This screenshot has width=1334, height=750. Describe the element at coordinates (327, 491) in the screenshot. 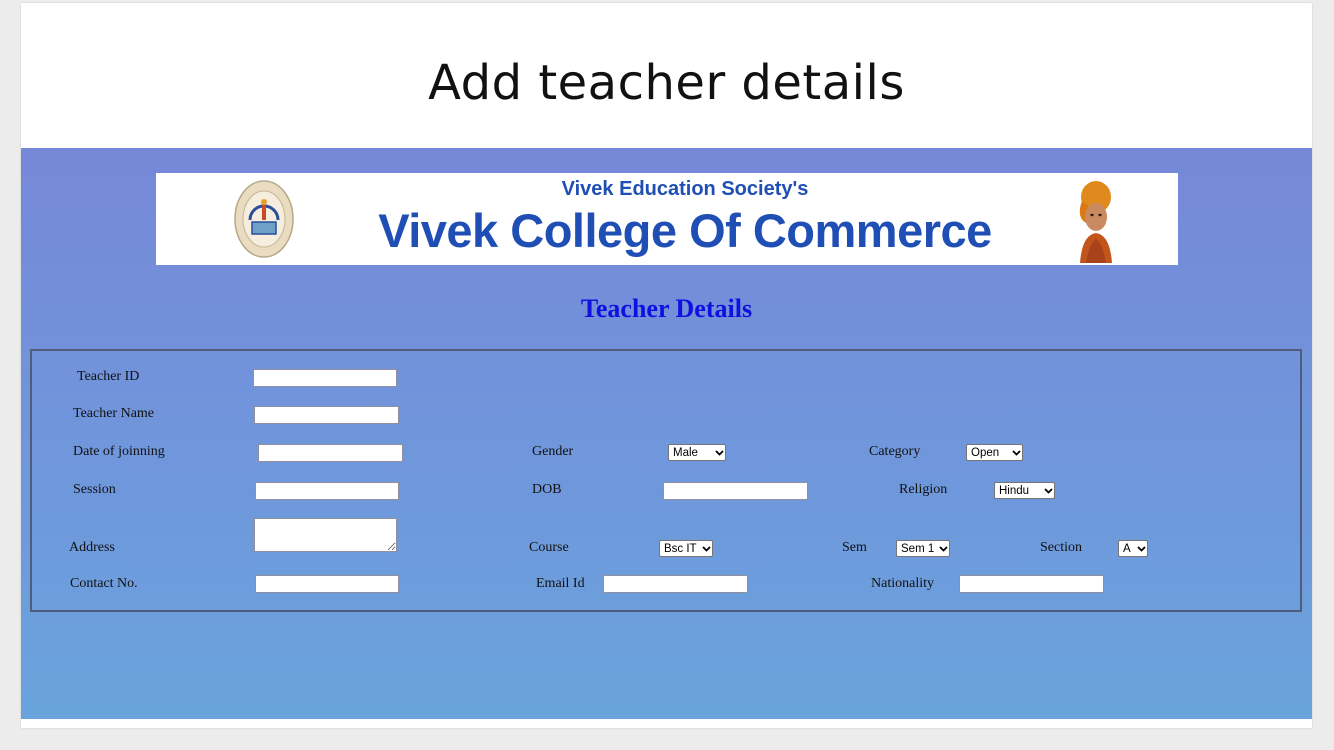

I see `session-input` at that location.